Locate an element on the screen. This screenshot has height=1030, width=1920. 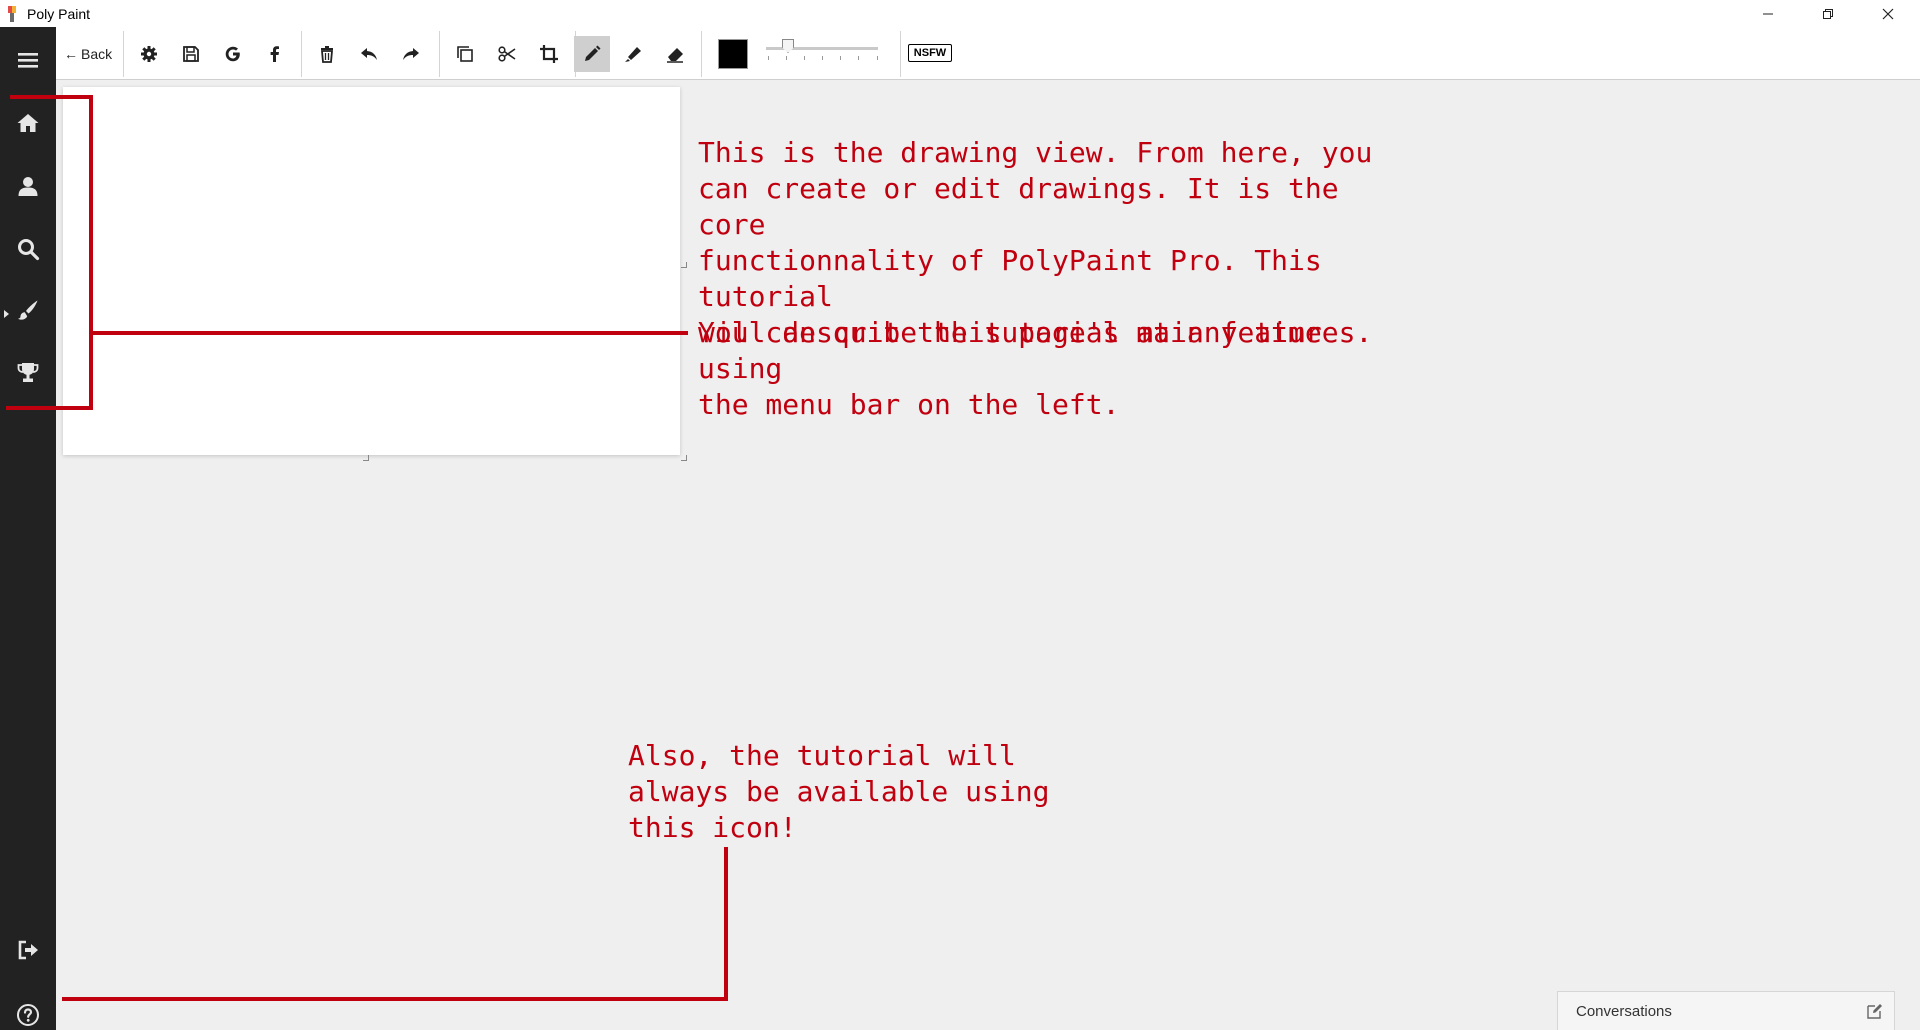
redo-icon is located at coordinates (411, 54).